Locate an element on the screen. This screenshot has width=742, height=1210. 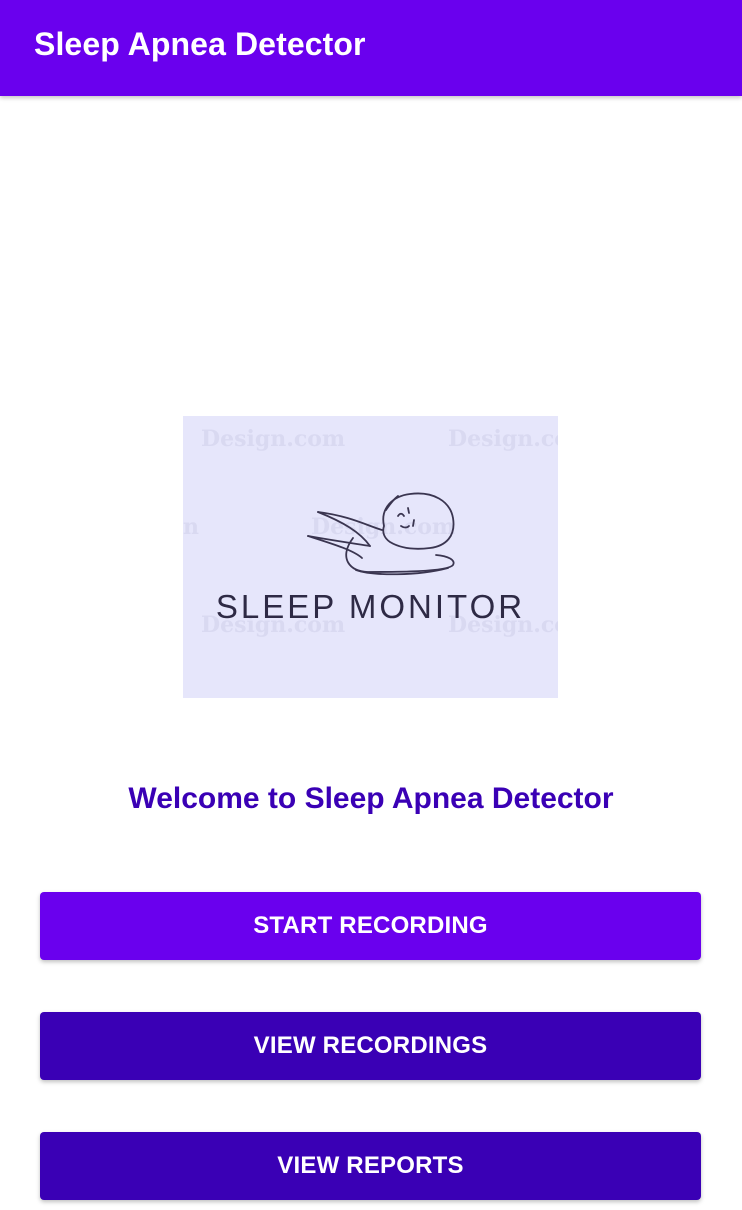
sleeping-person-icon is located at coordinates (381, 534).